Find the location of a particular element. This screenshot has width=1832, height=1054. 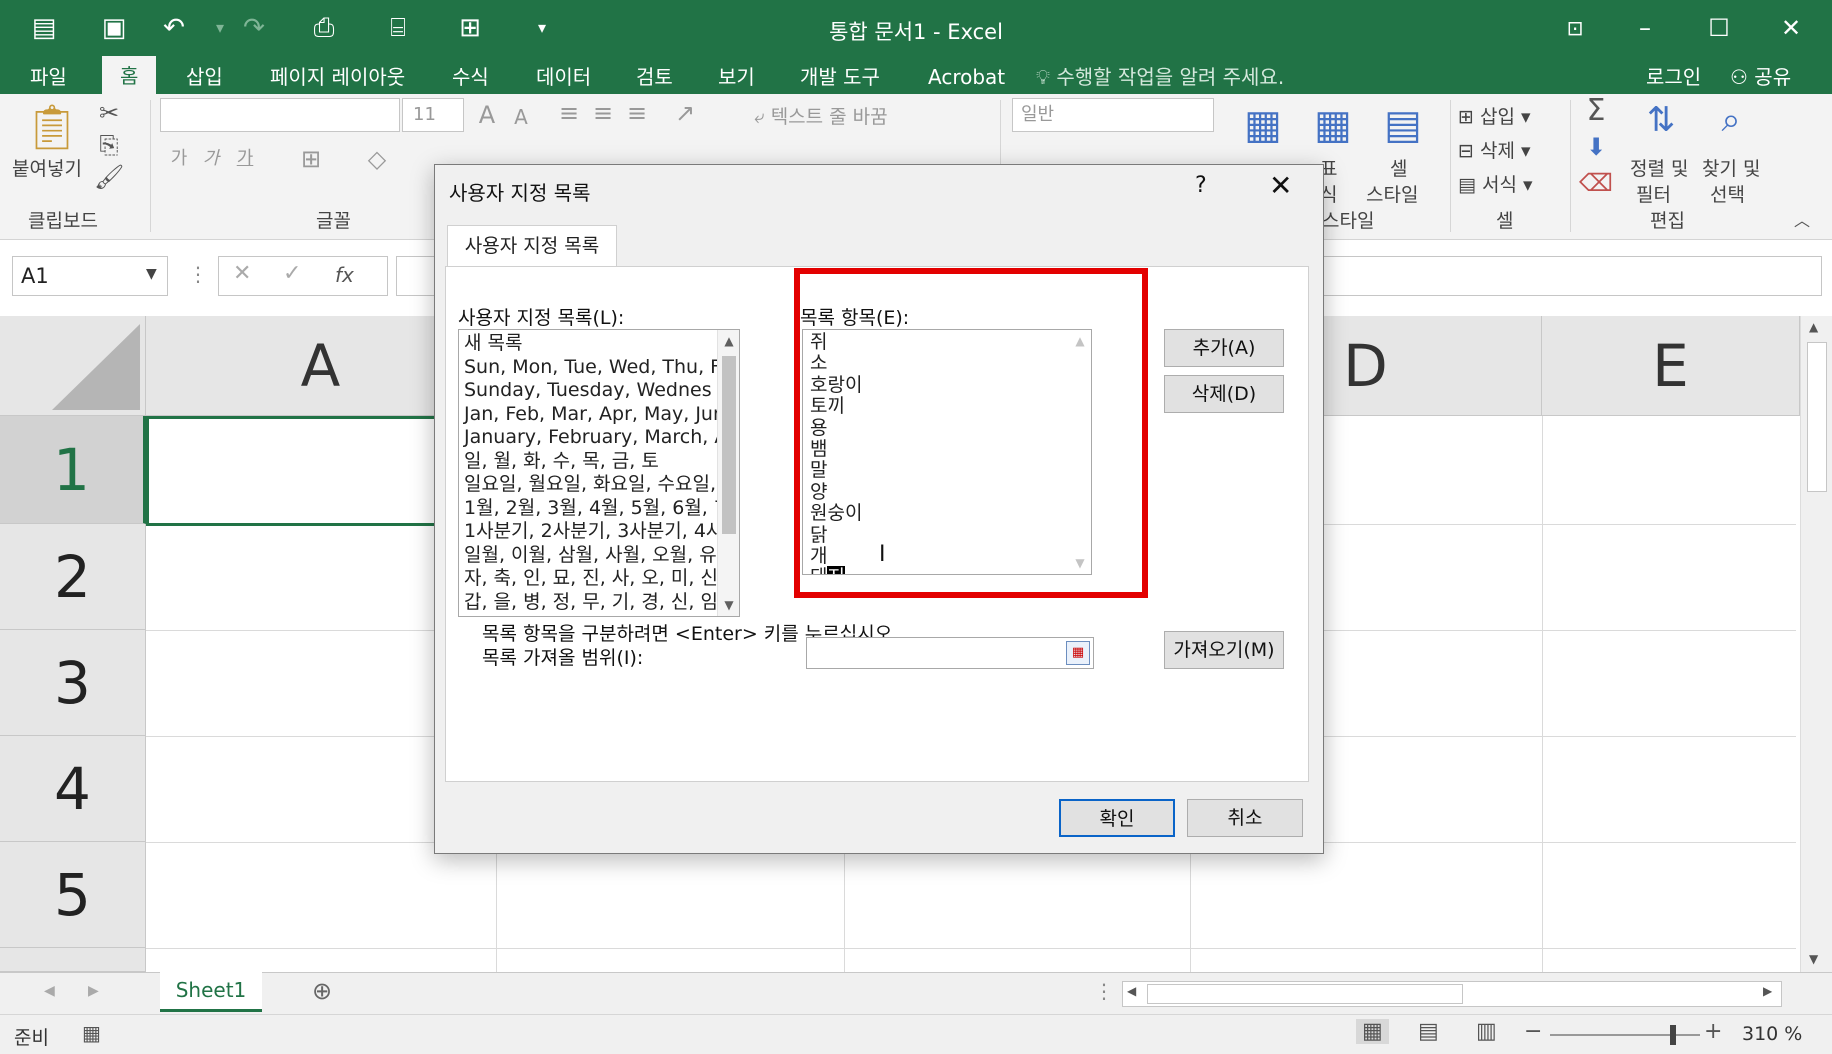

import-button: 가져오기(M) is located at coordinates (1224, 650).